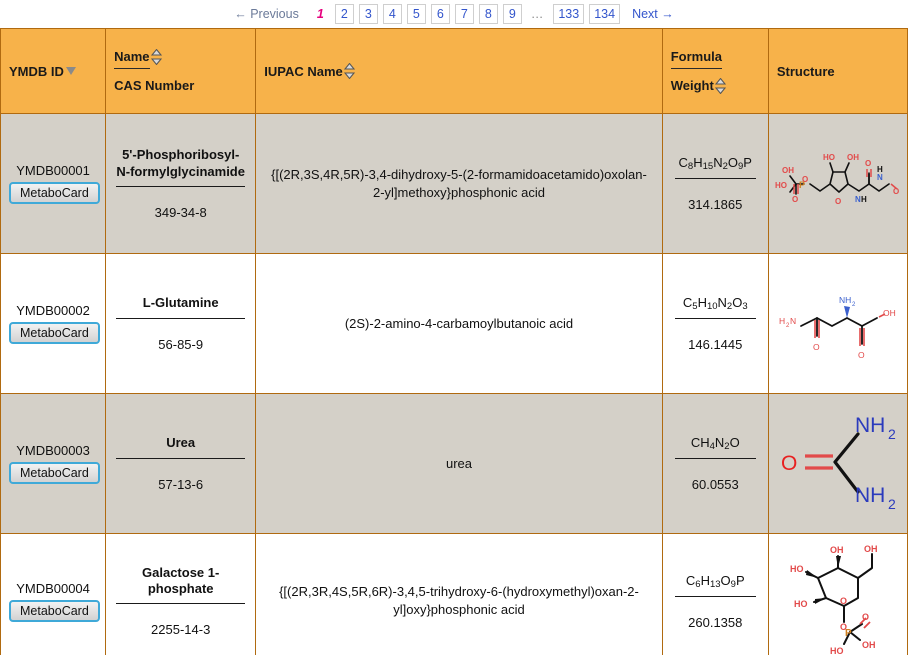 This screenshot has height=655, width=908. What do you see at coordinates (459, 463) in the screenshot?
I see `cell-iupac-name: urea` at bounding box center [459, 463].